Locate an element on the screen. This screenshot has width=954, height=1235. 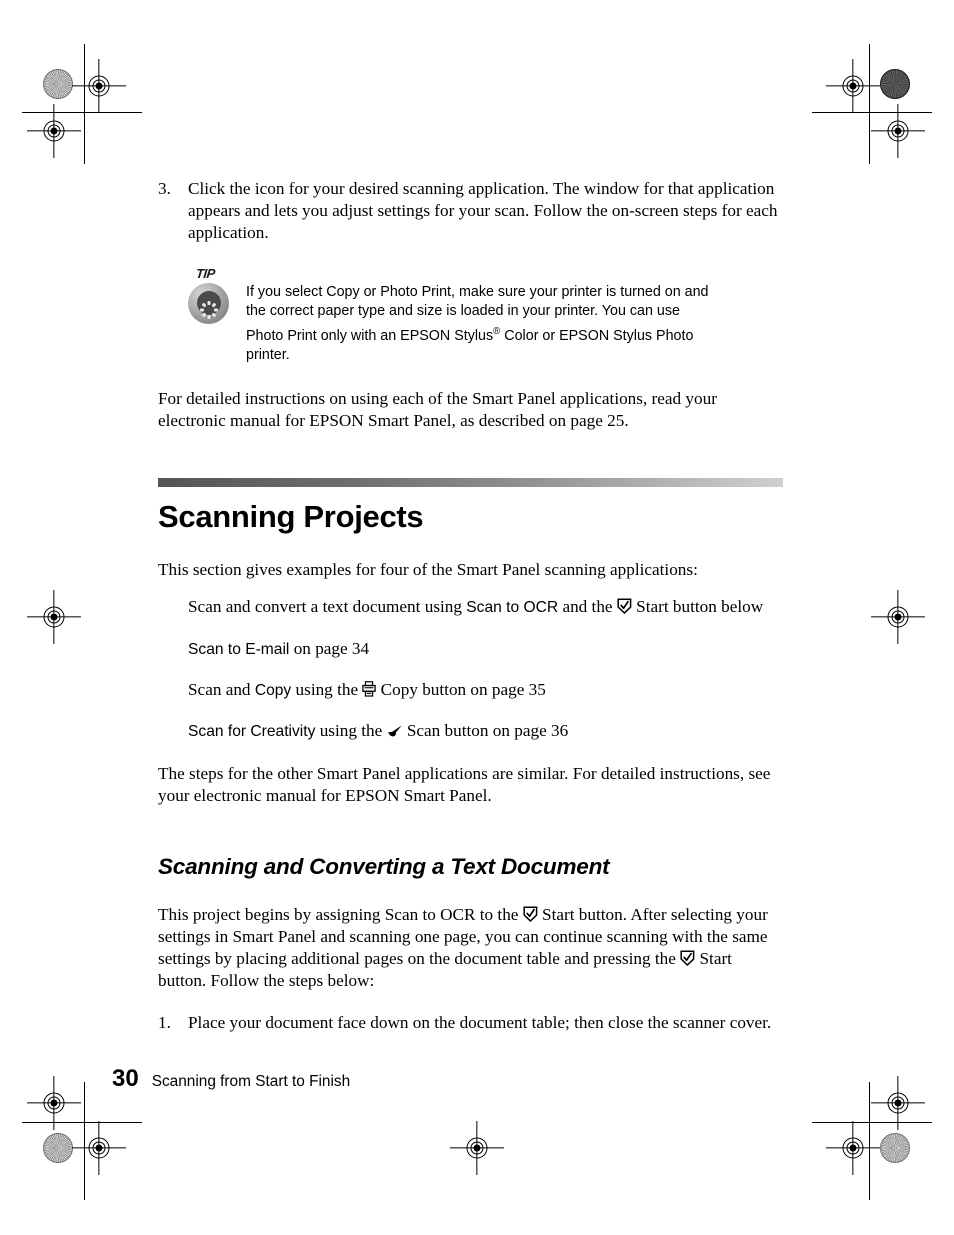
registration-target-bottom-center is located at coordinates (477, 1148).